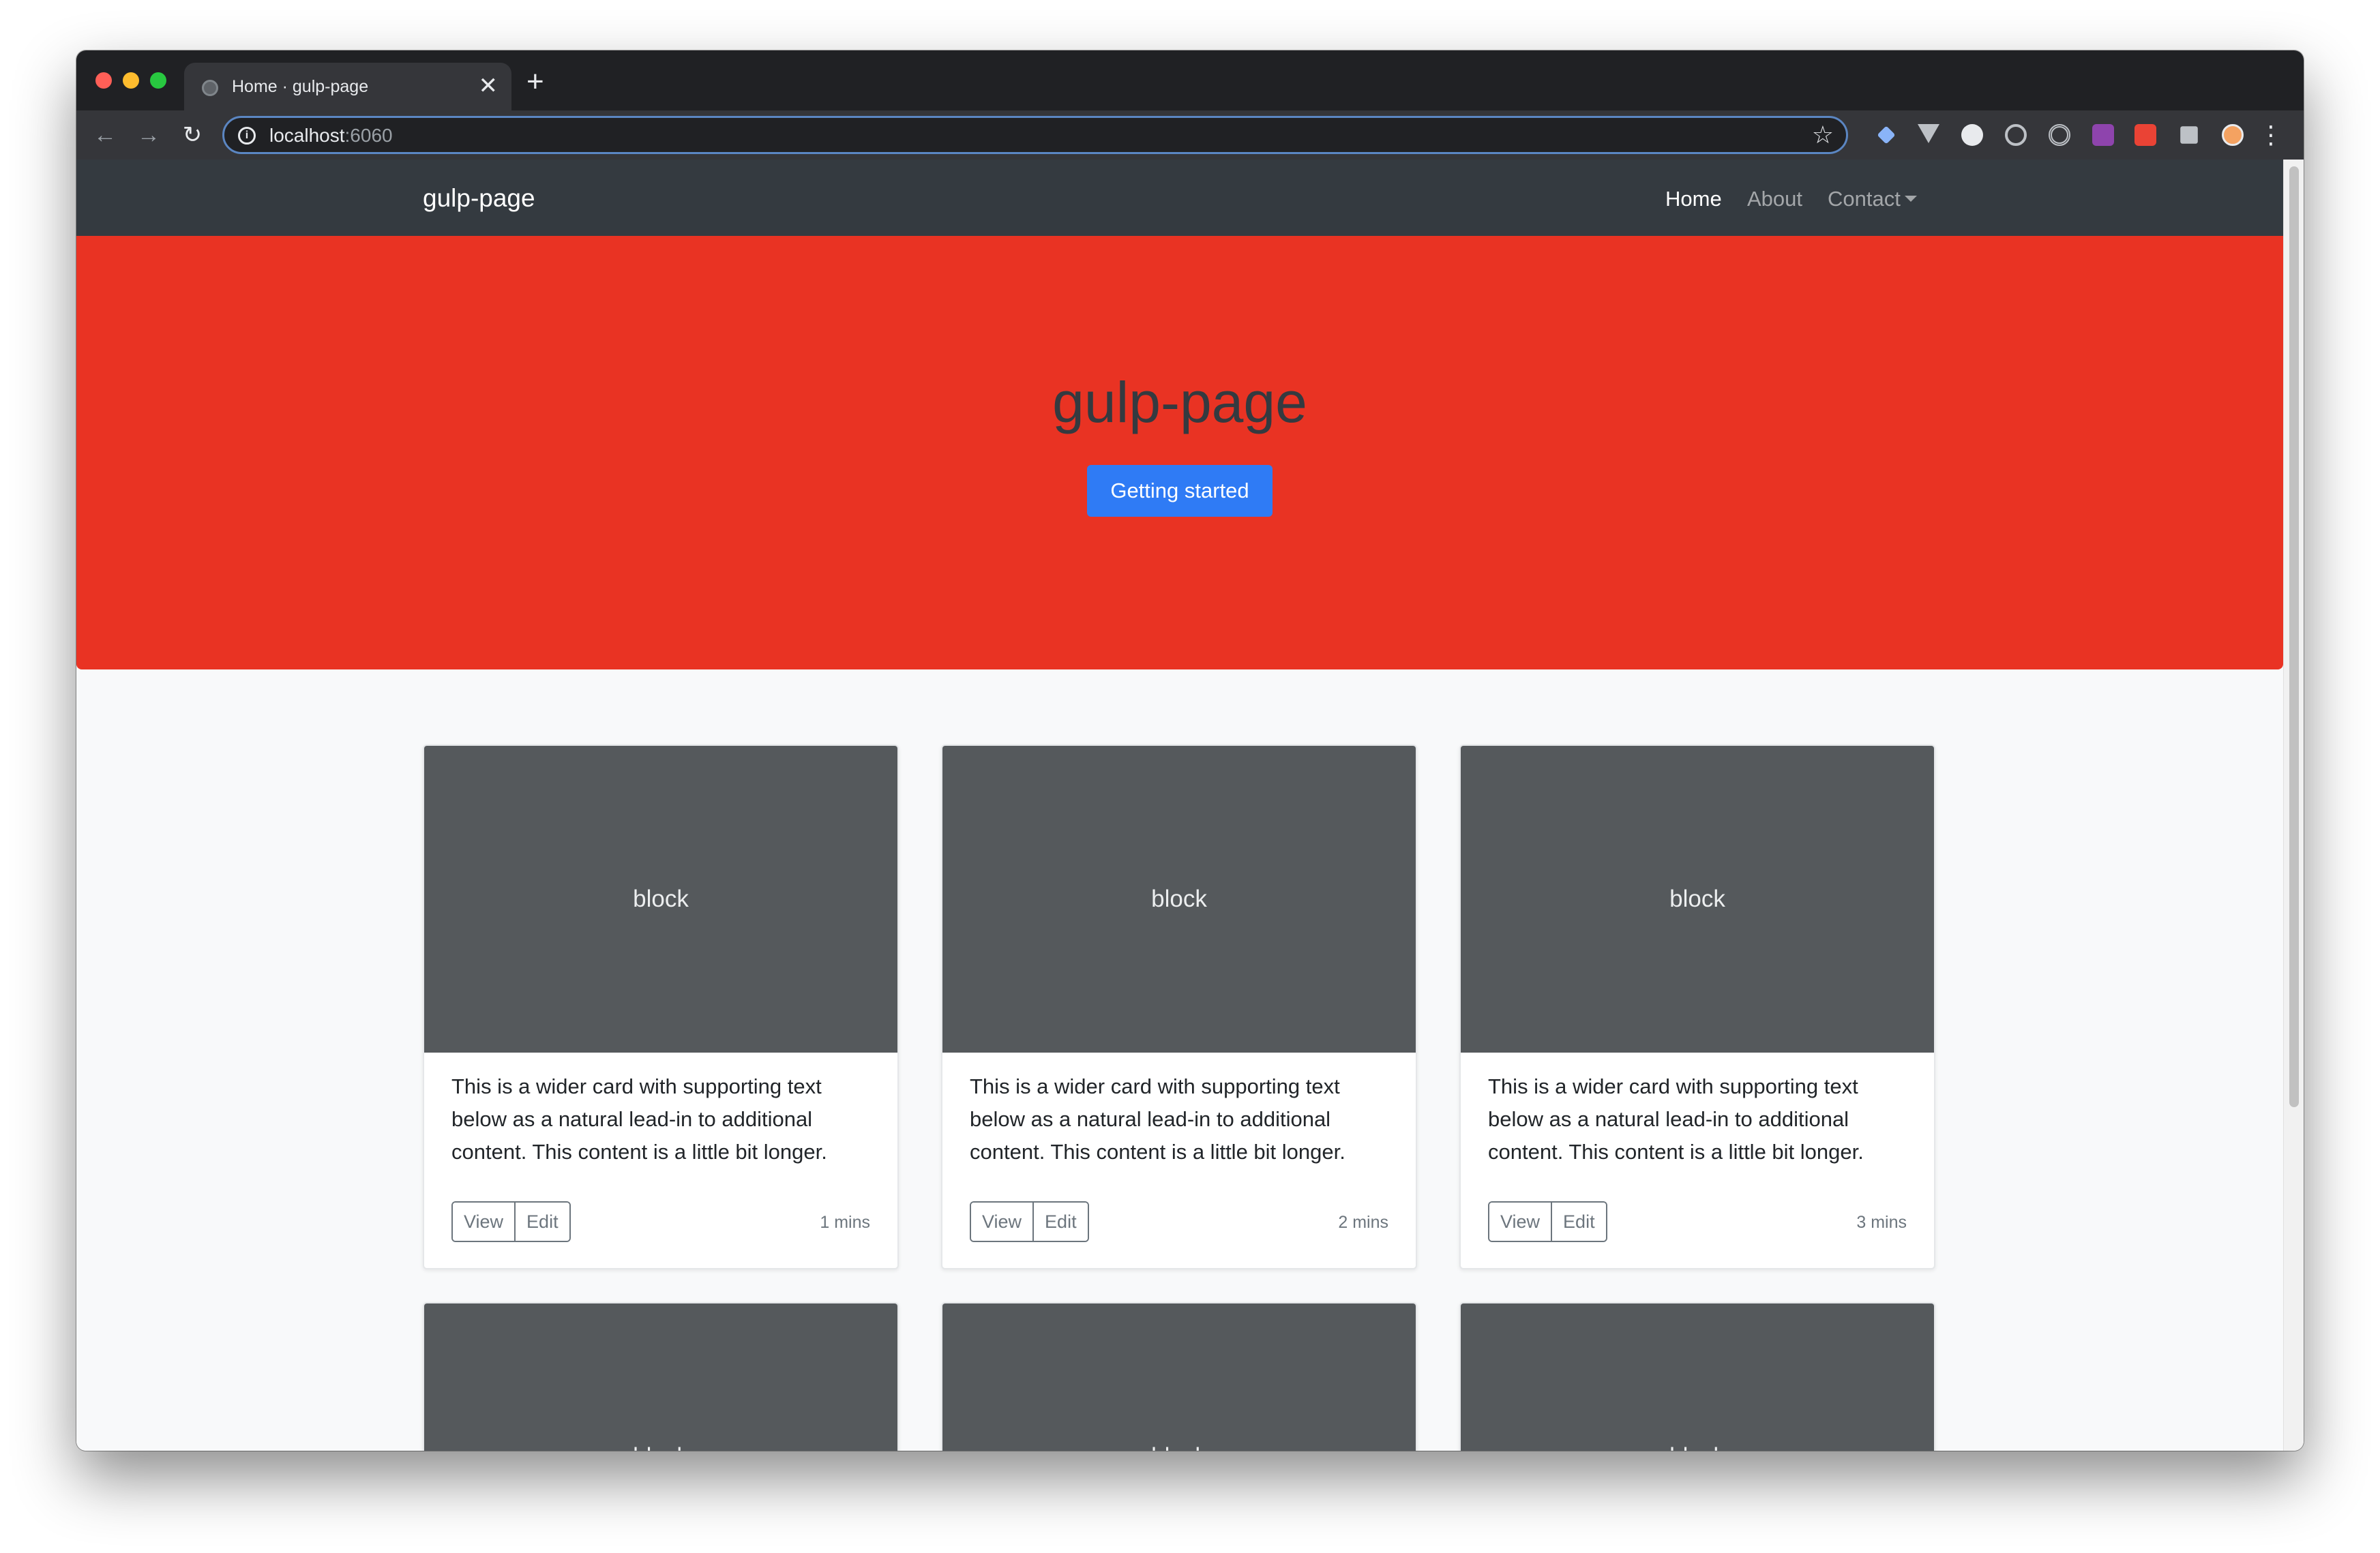  I want to click on gift-extension-icon, so click(2145, 135).